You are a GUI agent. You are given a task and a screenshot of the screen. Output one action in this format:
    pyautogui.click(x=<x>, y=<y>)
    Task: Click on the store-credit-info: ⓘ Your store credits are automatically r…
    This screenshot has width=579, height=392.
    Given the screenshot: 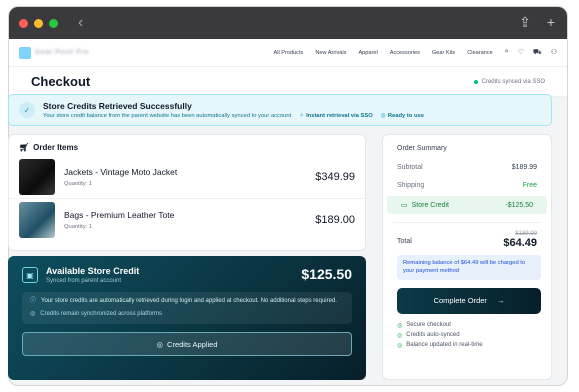 What is the action you would take?
    pyautogui.click(x=187, y=308)
    